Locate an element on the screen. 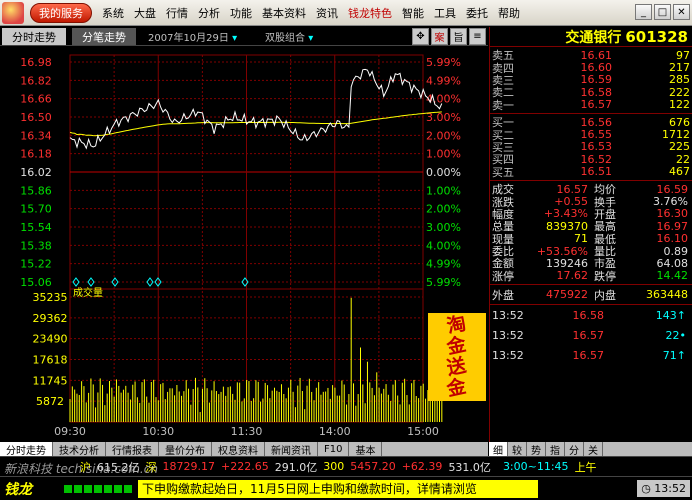 The height and width of the screenshot is (500, 692). right-tab-5: 关 is located at coordinates (593, 449).